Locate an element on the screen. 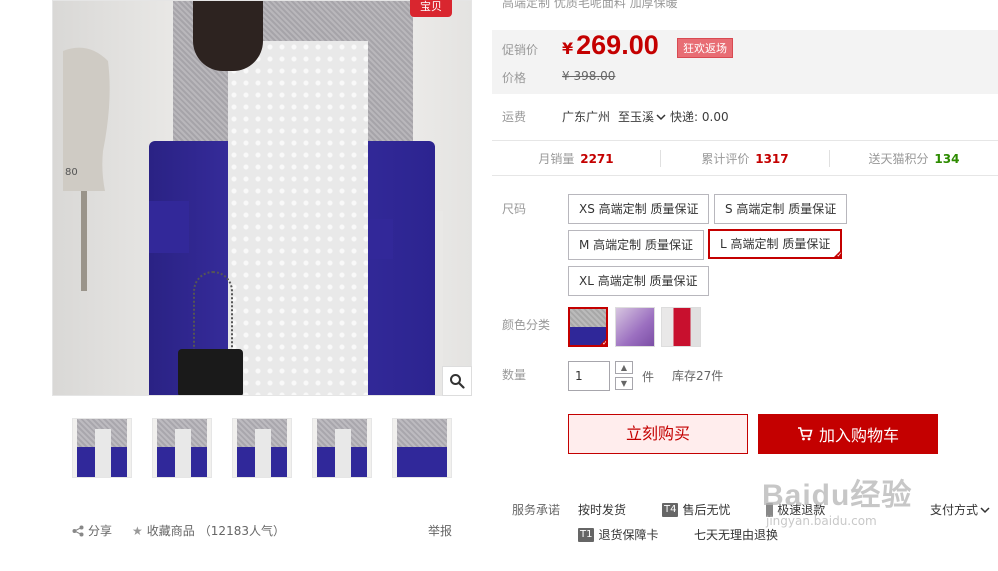 This screenshot has height=571, width=998. promo-price-value: 269.00 is located at coordinates (617, 45).